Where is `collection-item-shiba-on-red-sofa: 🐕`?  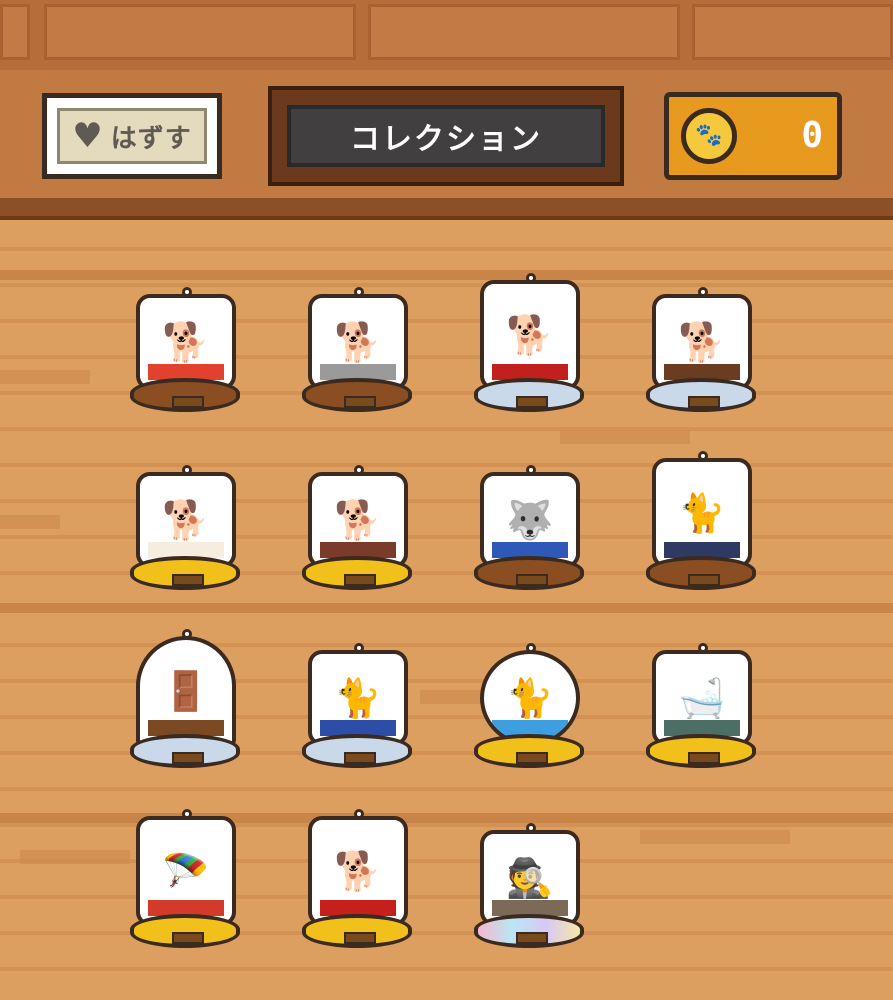 collection-item-shiba-on-red-sofa: 🐕 is located at coordinates (532, 342).